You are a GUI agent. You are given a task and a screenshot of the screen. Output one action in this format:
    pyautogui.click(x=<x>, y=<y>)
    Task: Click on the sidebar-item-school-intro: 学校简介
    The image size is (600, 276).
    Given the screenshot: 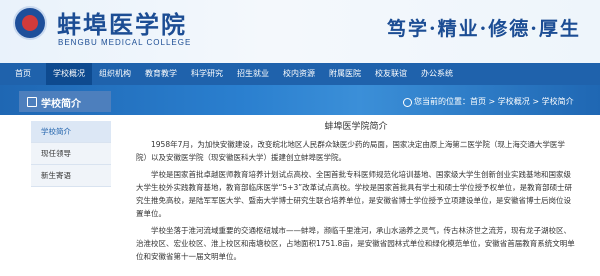 What is the action you would take?
    pyautogui.click(x=71, y=132)
    